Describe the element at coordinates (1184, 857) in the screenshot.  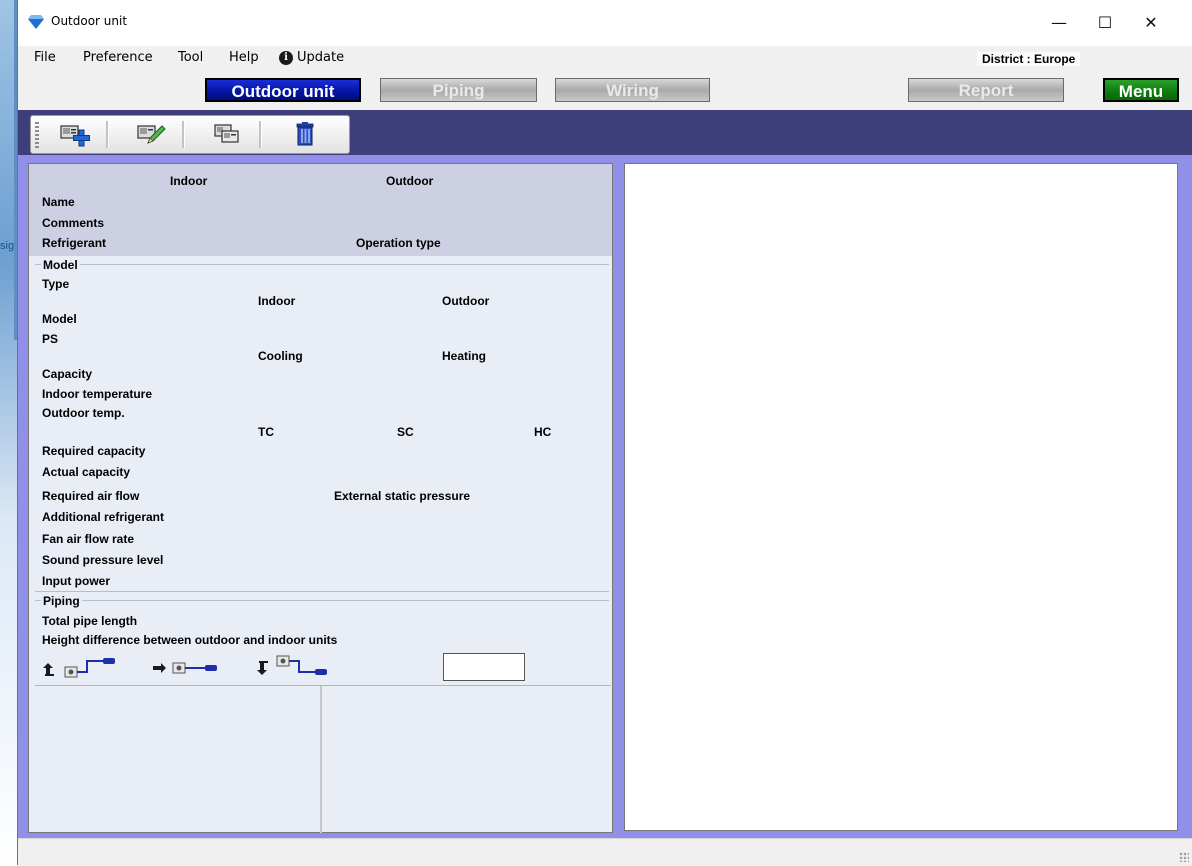
I see `resize-grip` at that location.